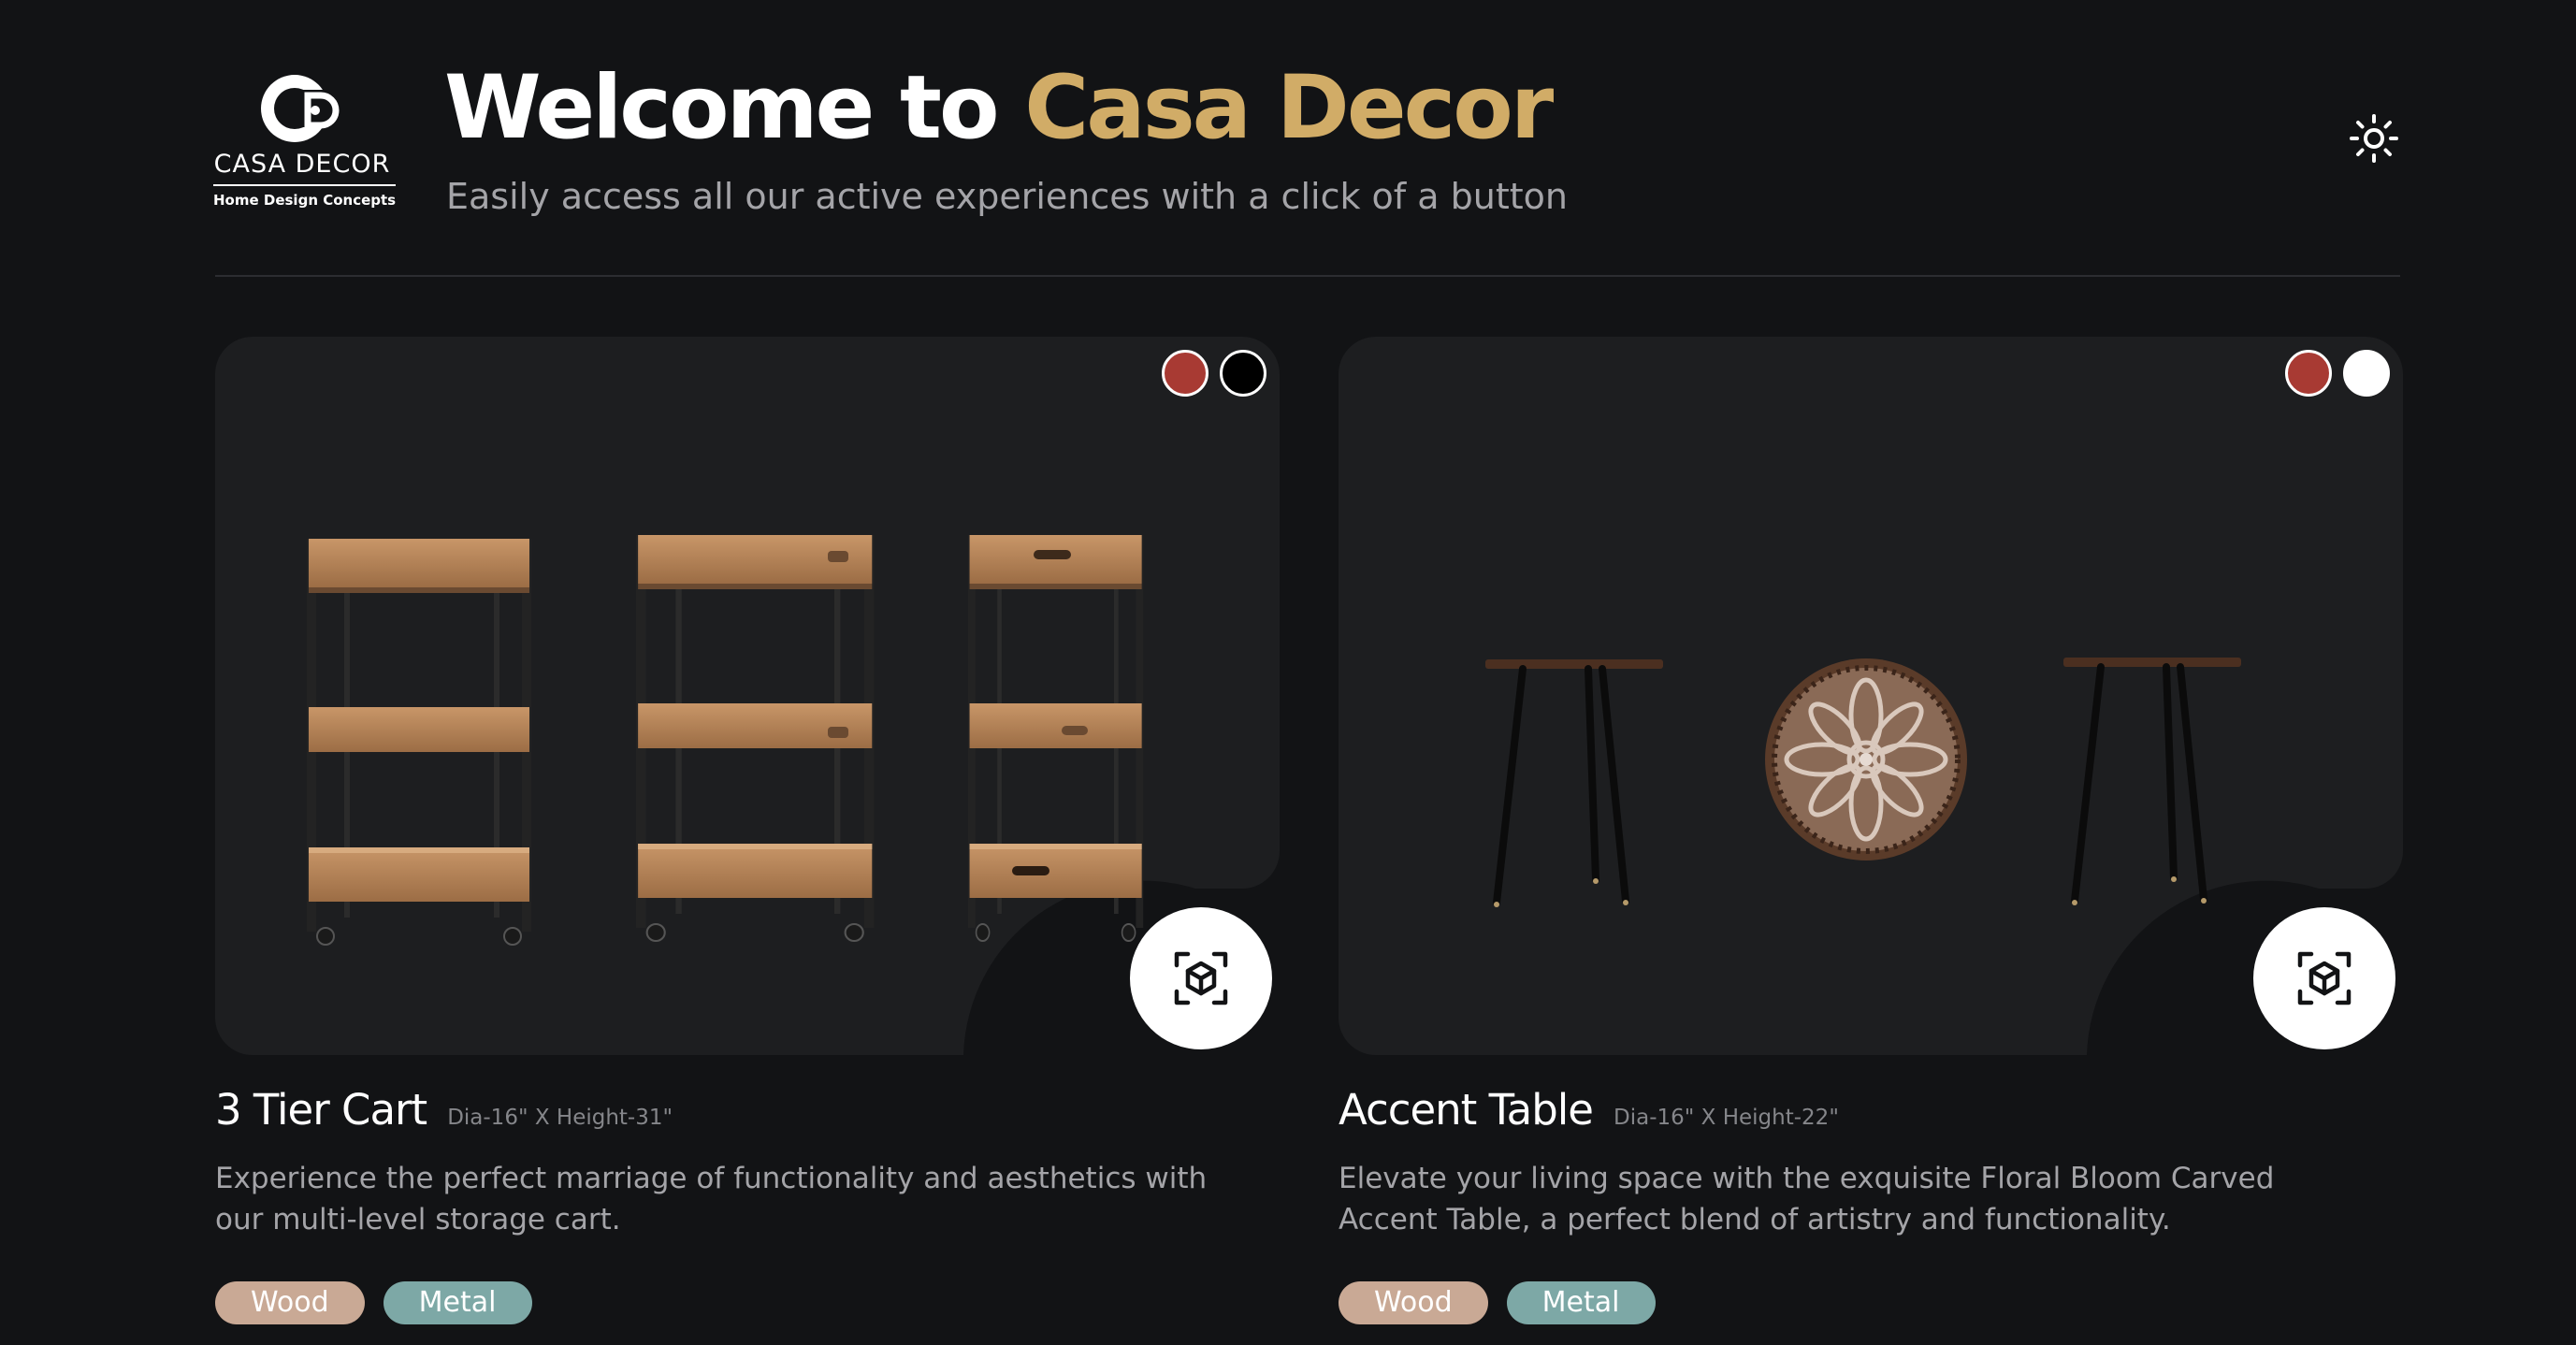  What do you see at coordinates (1866, 759) in the screenshot?
I see `product-image-table-top` at bounding box center [1866, 759].